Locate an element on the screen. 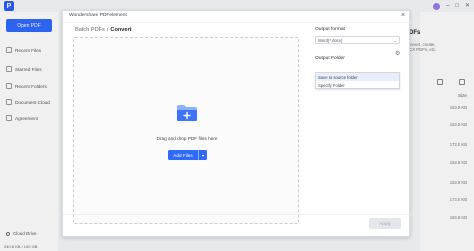 The width and height of the screenshot is (474, 251). output-format-value: Word(*.docx) is located at coordinates (330, 40).